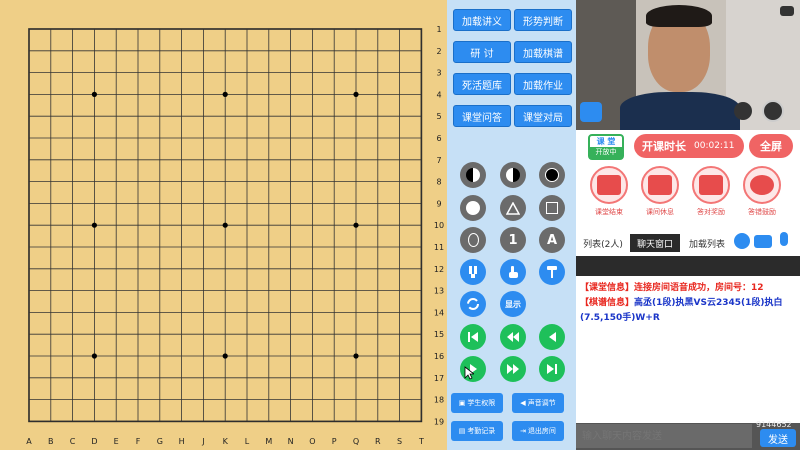 The image size is (800, 450). I want to click on share-screen-icon, so click(591, 112).